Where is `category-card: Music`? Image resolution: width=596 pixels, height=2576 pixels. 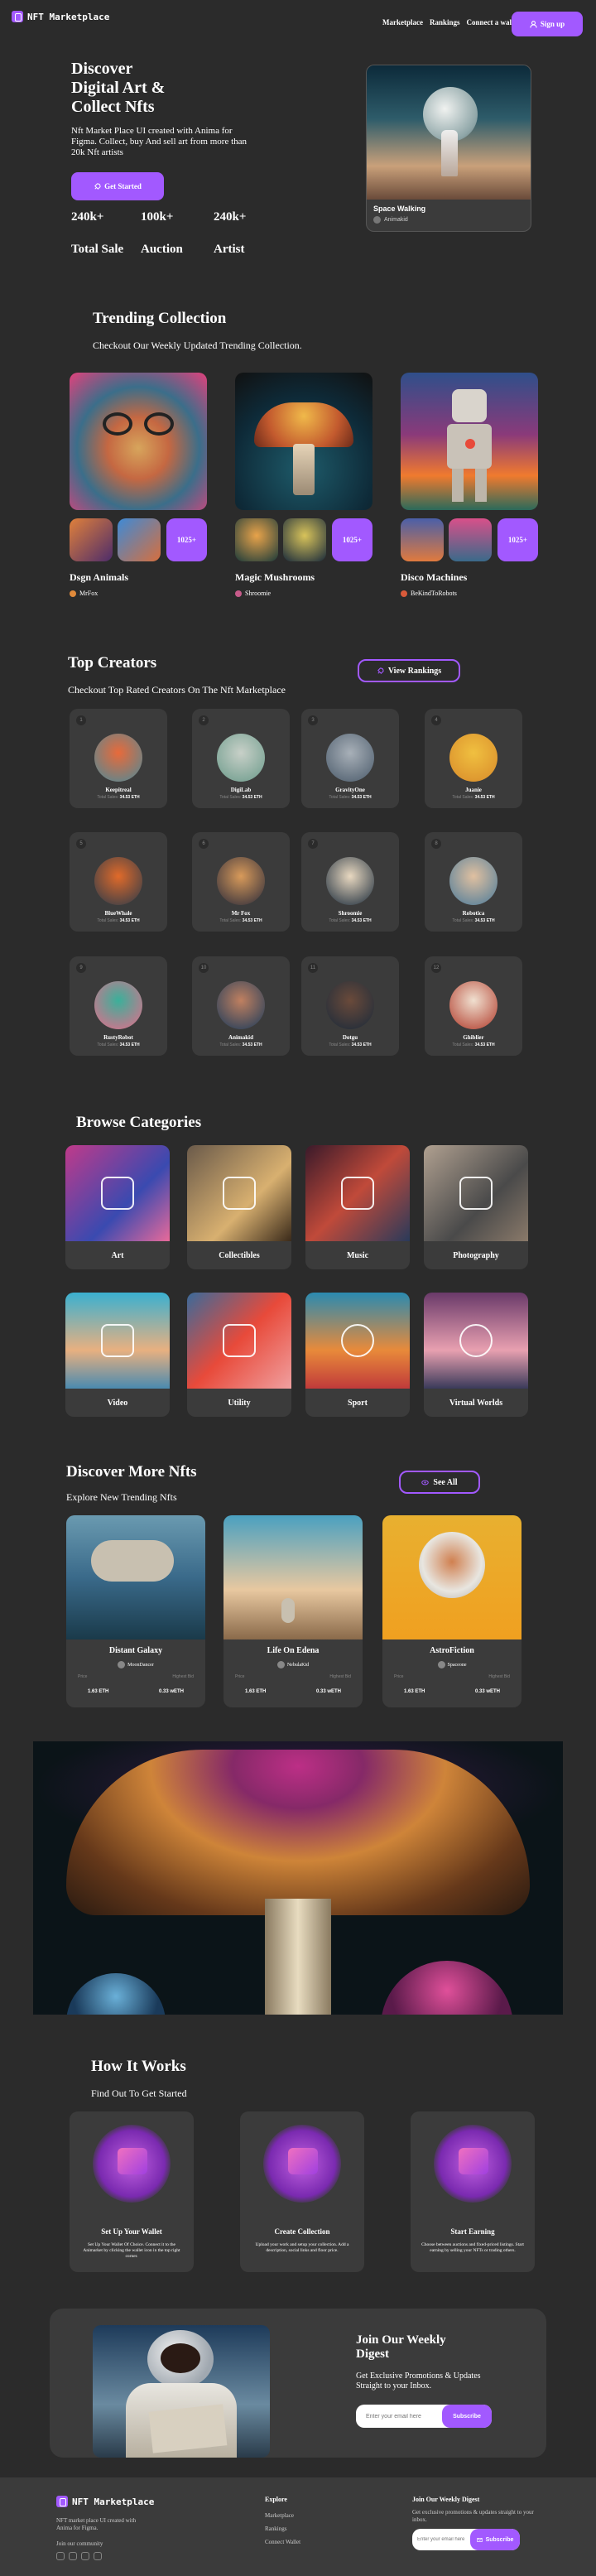
category-card: Music is located at coordinates (357, 1207).